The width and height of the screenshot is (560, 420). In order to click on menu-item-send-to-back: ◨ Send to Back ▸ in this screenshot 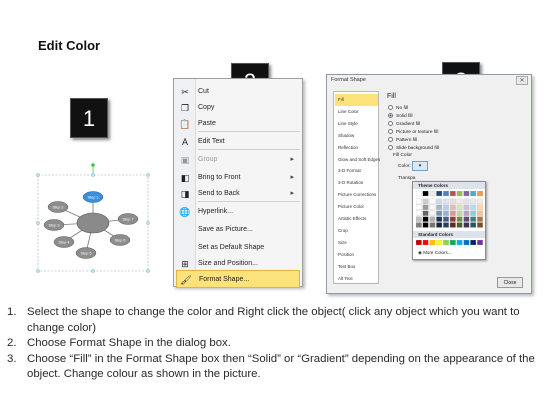, I will do `click(238, 194)`.